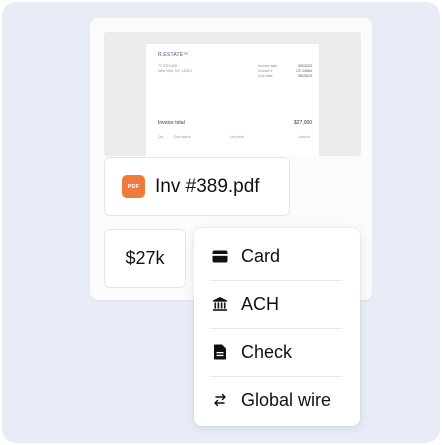 The image size is (442, 445). What do you see at coordinates (286, 399) in the screenshot?
I see `payment-method-label: Global wire` at bounding box center [286, 399].